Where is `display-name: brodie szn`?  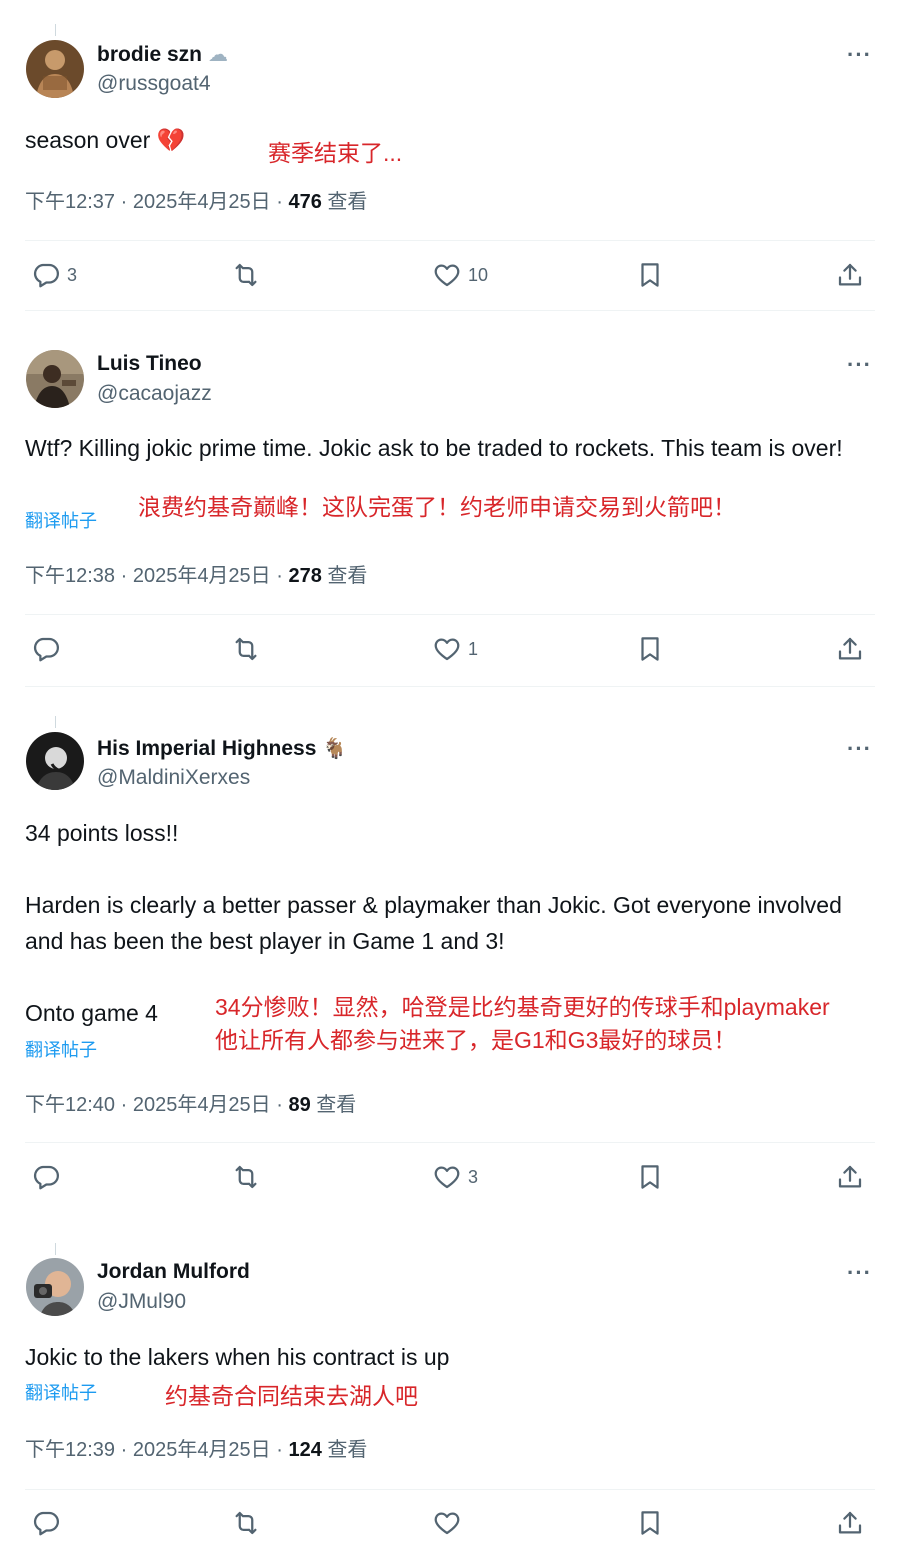
display-name: brodie szn is located at coordinates (149, 55).